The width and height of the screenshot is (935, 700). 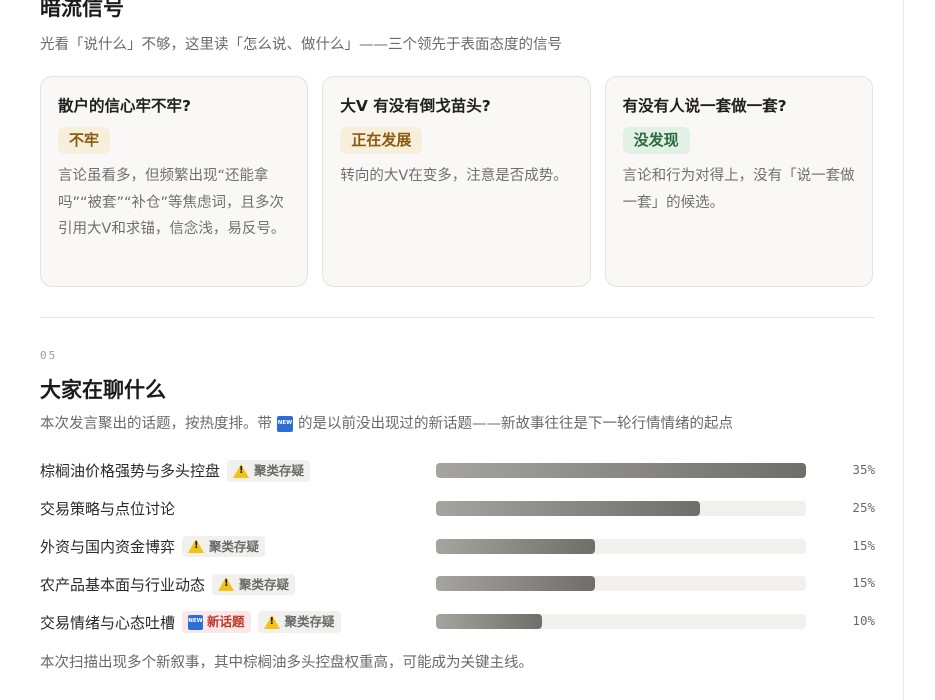 What do you see at coordinates (863, 469) in the screenshot?
I see `topic-percent: 35%` at bounding box center [863, 469].